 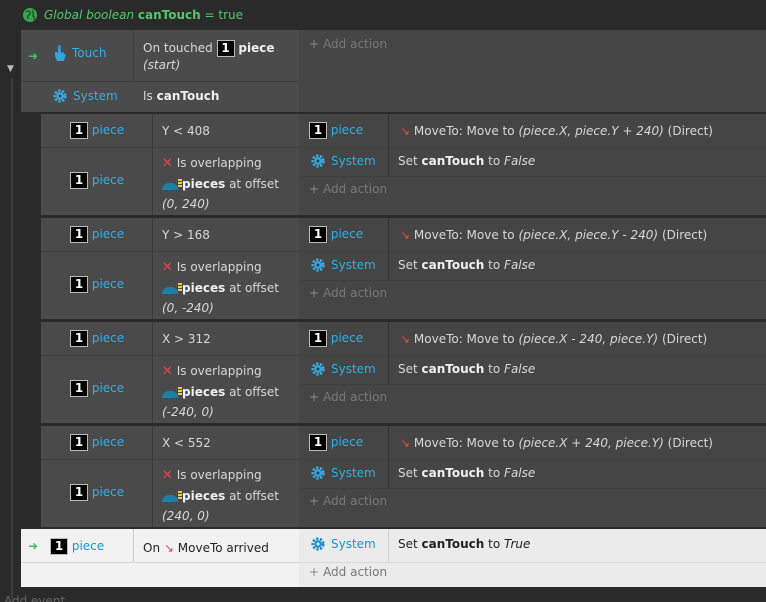 What do you see at coordinates (186, 131) in the screenshot?
I see `condition-compare: Y < 408` at bounding box center [186, 131].